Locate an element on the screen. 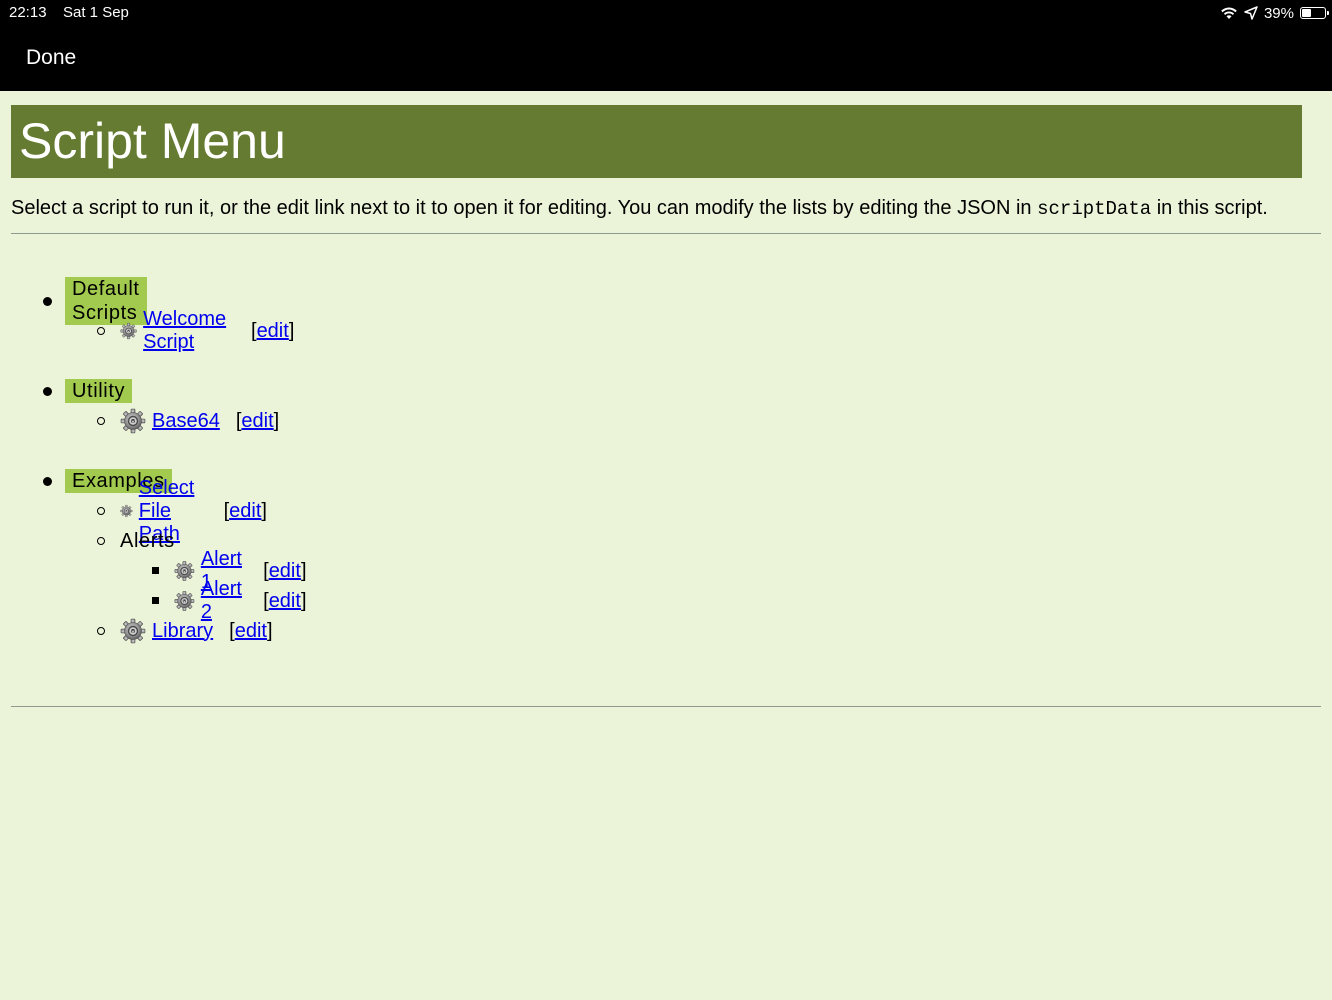 This screenshot has height=1000, width=1332. group-header: Utility is located at coordinates (99, 391).